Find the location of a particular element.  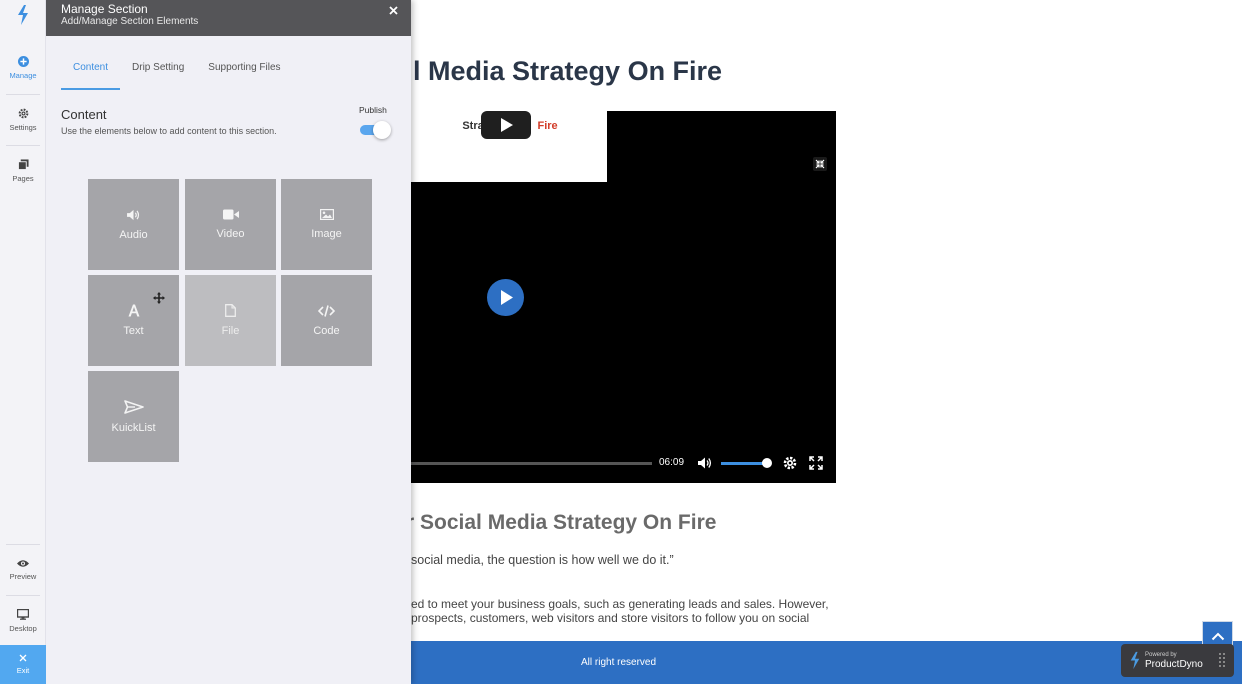

youtube-play-button is located at coordinates (506, 125).